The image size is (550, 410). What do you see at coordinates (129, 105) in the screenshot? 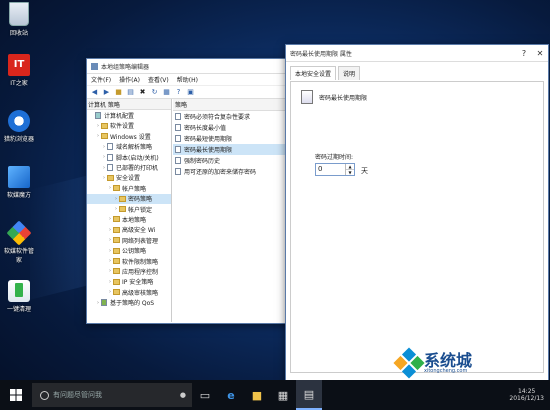
I see `tree-header: 计算机 策略` at bounding box center [129, 105].